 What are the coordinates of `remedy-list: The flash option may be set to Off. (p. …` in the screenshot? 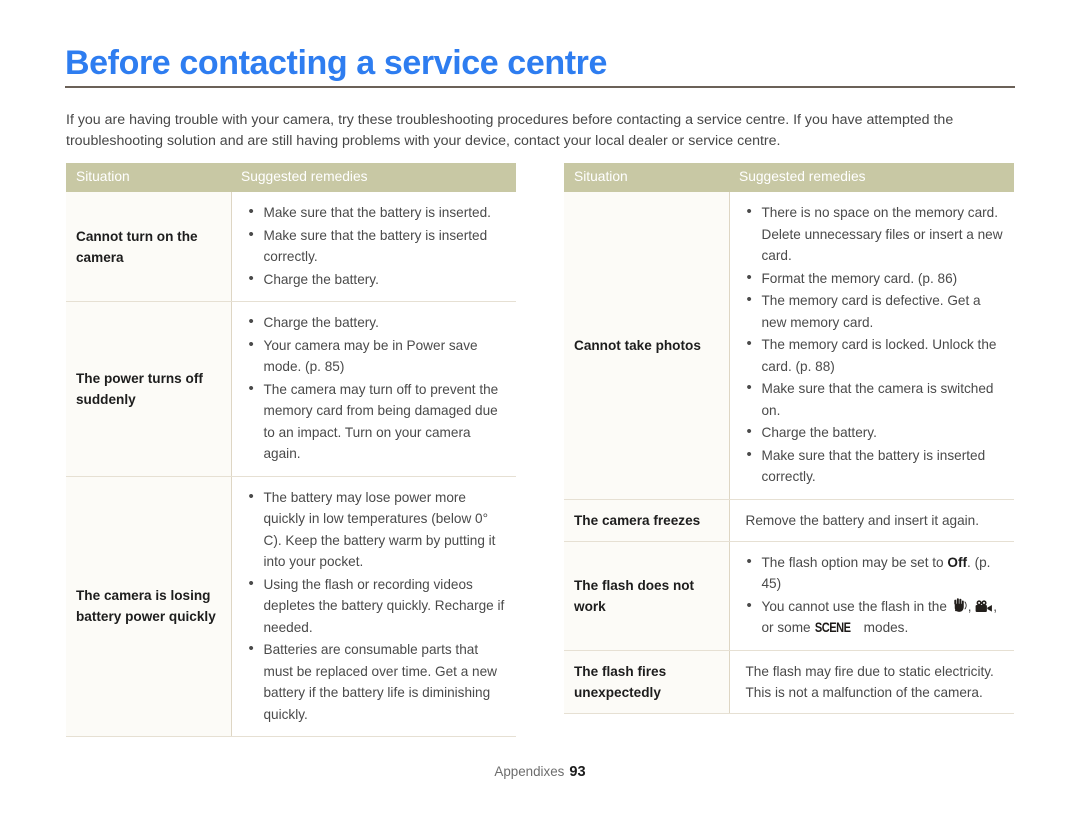 It's located at (876, 595).